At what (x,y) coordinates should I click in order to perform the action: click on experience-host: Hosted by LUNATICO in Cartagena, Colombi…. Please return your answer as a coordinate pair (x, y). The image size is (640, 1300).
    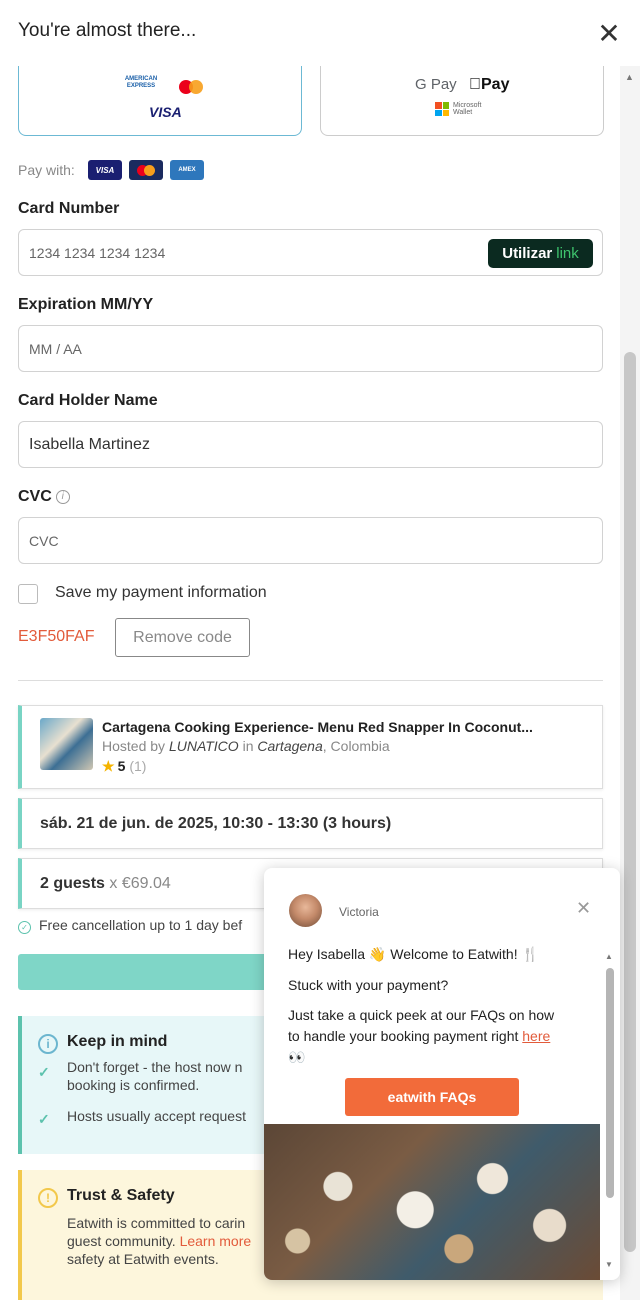
    Looking at the image, I should click on (246, 746).